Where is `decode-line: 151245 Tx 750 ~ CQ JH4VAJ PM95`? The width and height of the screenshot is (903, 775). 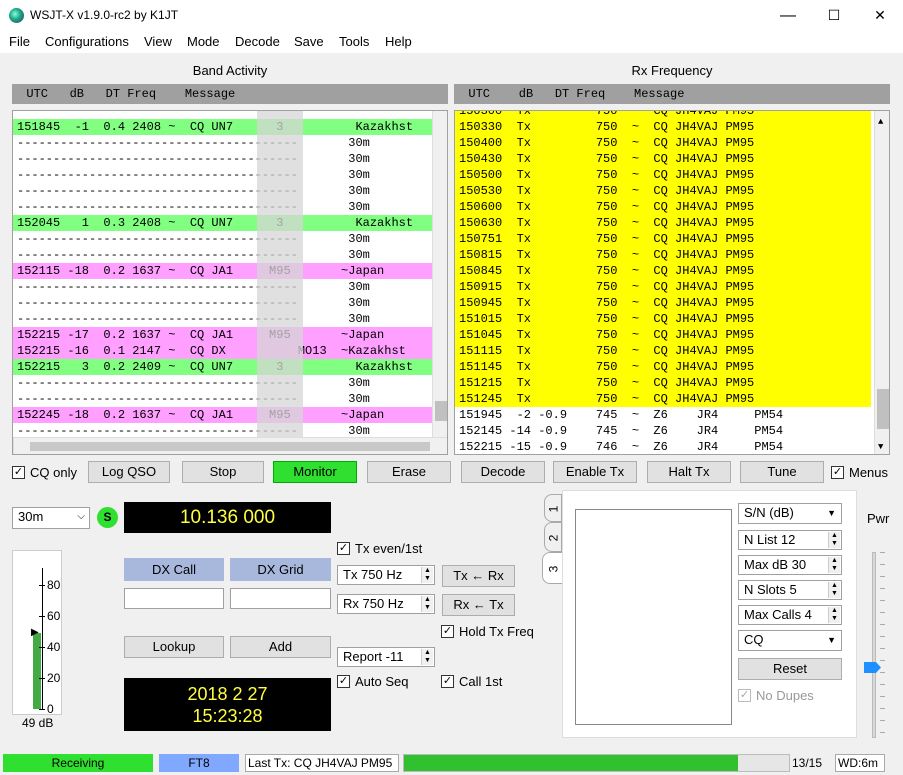 decode-line: 151245 Tx 750 ~ CQ JH4VAJ PM95 is located at coordinates (663, 399).